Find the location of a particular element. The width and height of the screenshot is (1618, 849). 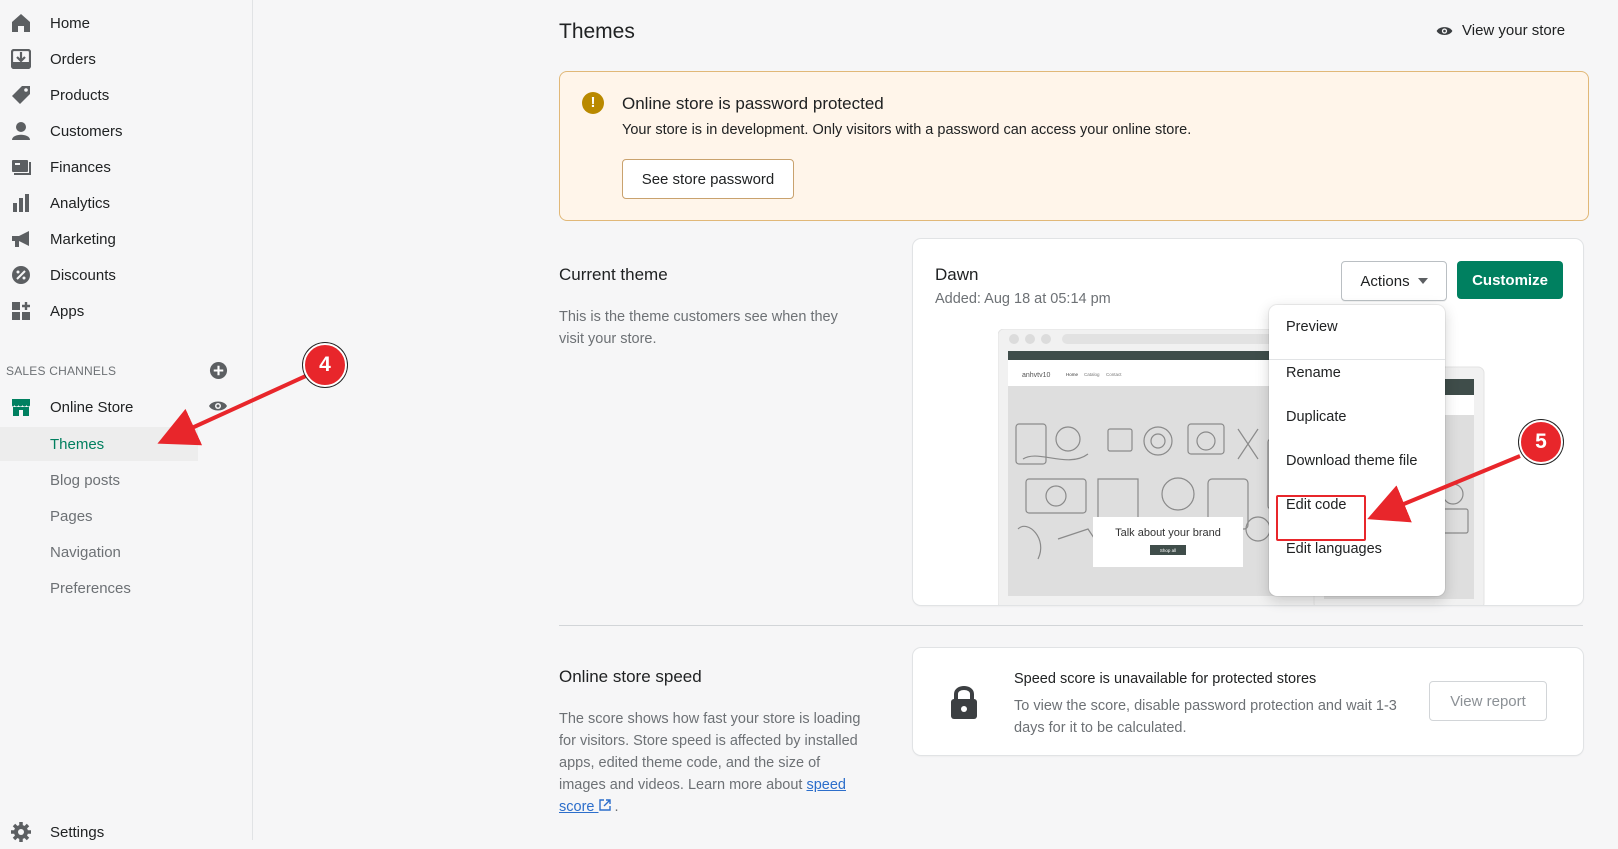

caret-down-icon is located at coordinates (1422, 281).